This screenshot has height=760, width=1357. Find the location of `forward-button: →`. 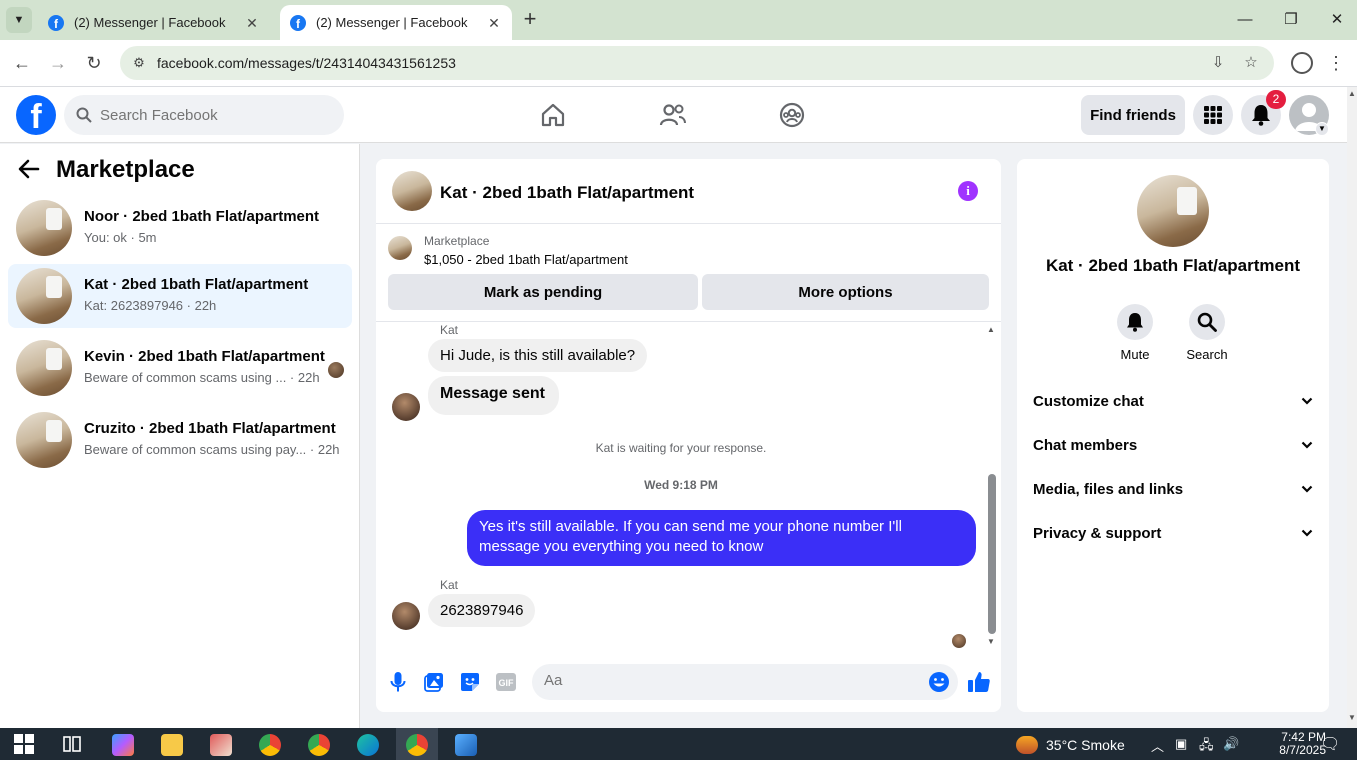

forward-button: → is located at coordinates (58, 63).